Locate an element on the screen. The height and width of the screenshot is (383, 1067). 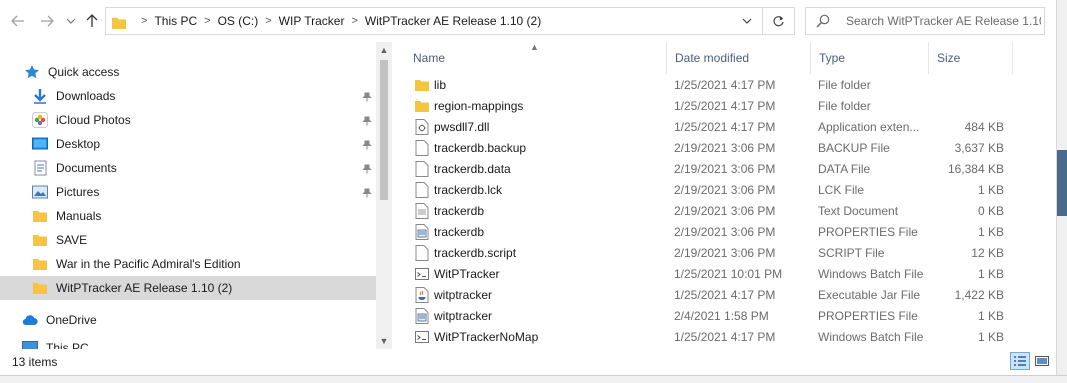
sidebar-item-label: Downloads is located at coordinates (86, 96).